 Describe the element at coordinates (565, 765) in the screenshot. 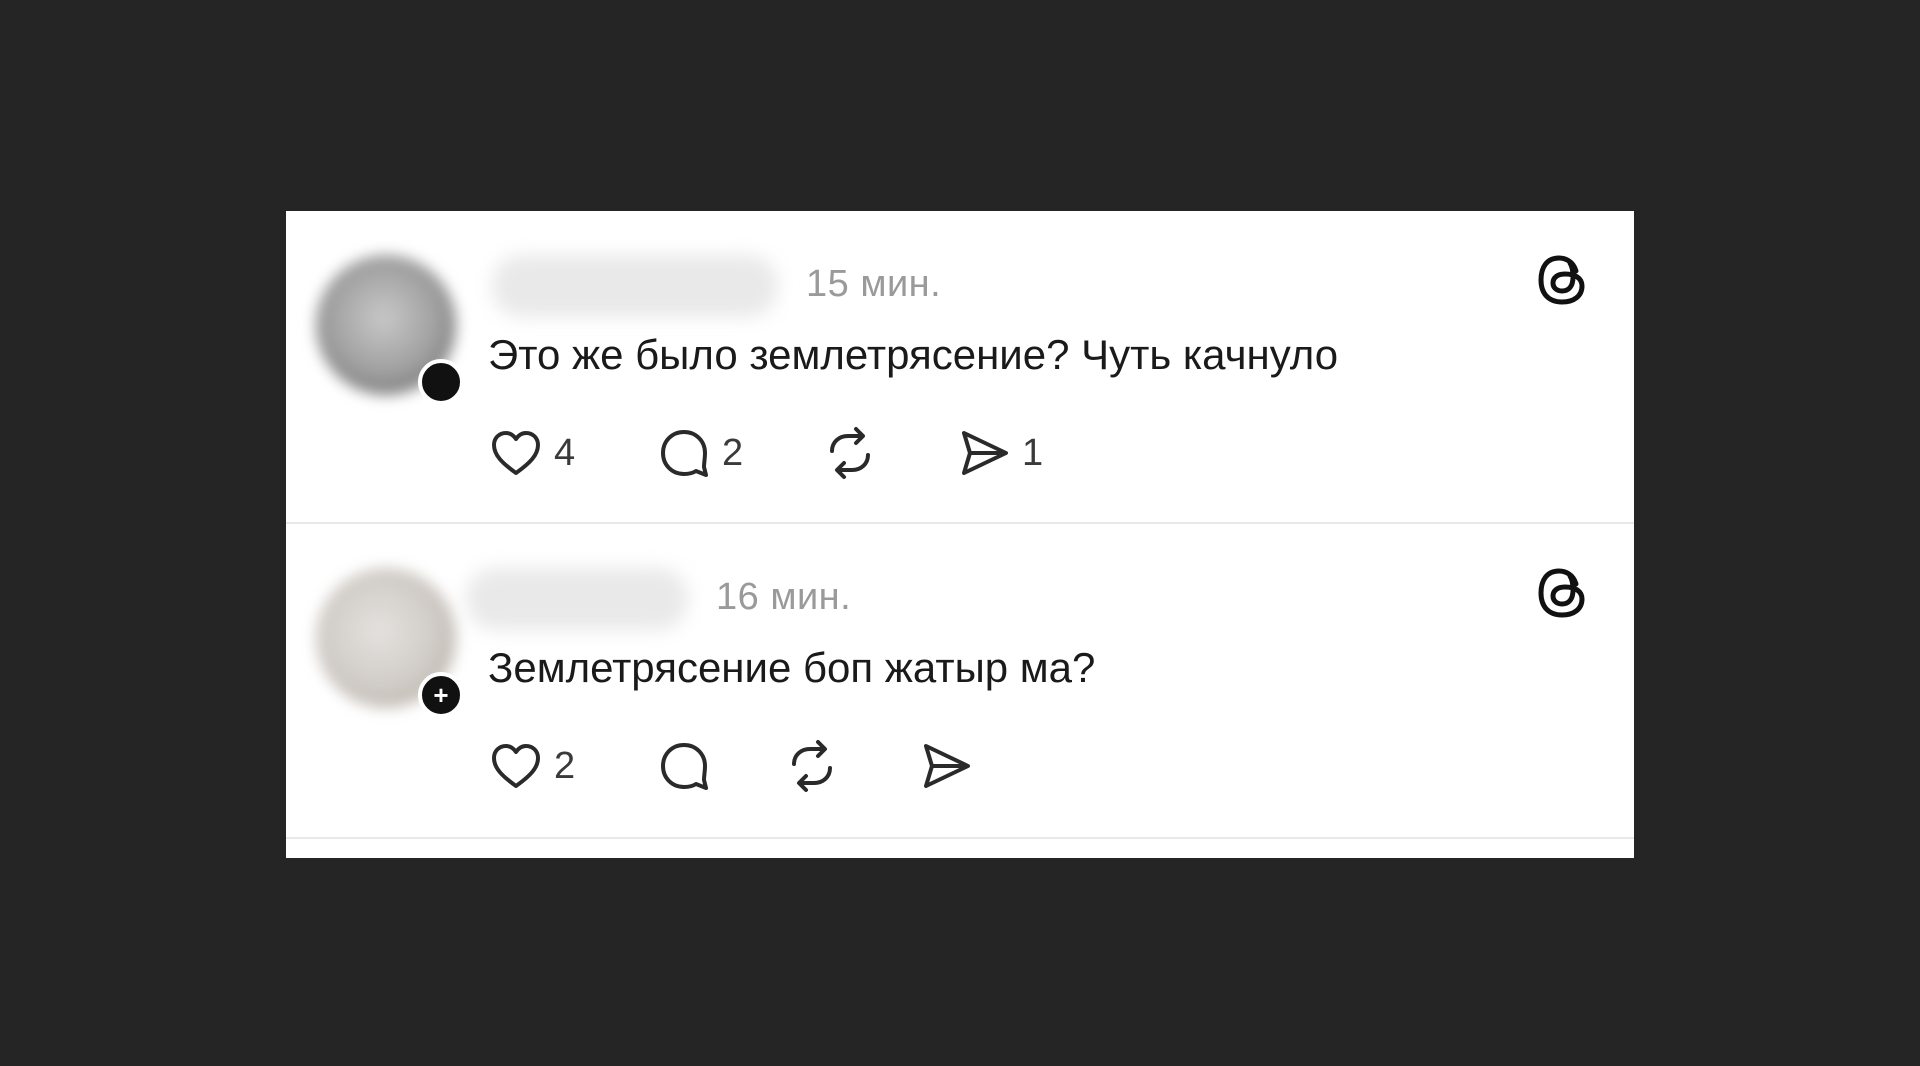

I see `like-count: 2` at that location.